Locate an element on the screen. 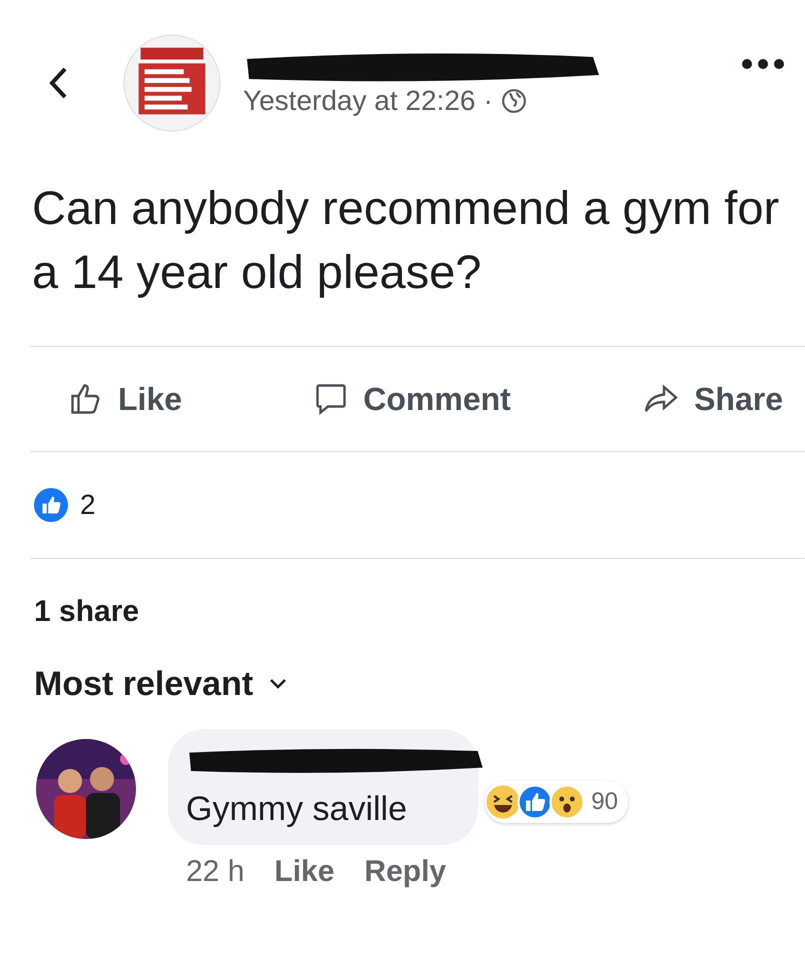 The image size is (805, 960). chevron-down-icon is located at coordinates (278, 684).